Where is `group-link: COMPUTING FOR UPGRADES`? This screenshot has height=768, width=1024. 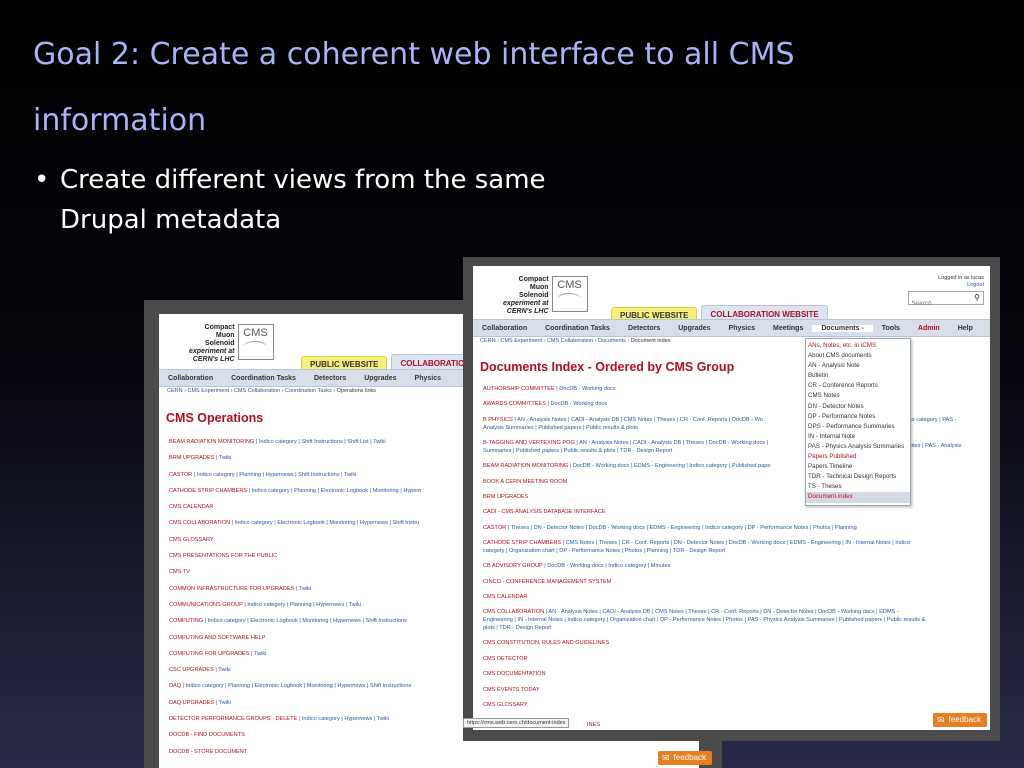
group-link: COMPUTING FOR UPGRADES is located at coordinates (209, 654).